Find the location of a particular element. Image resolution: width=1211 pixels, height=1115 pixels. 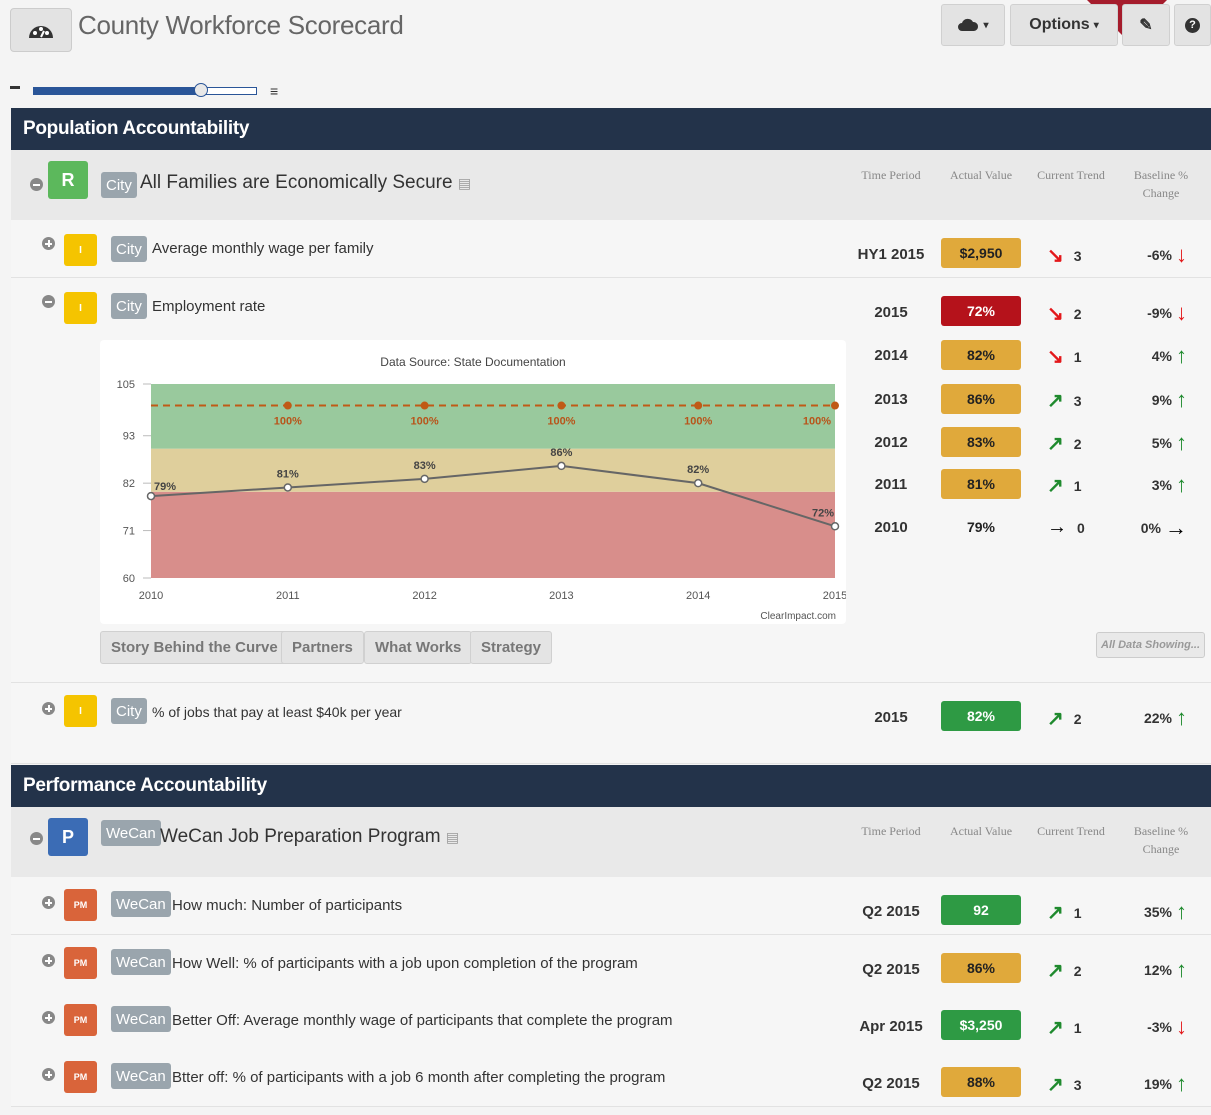

history-period: 2013 is located at coordinates (891, 399).